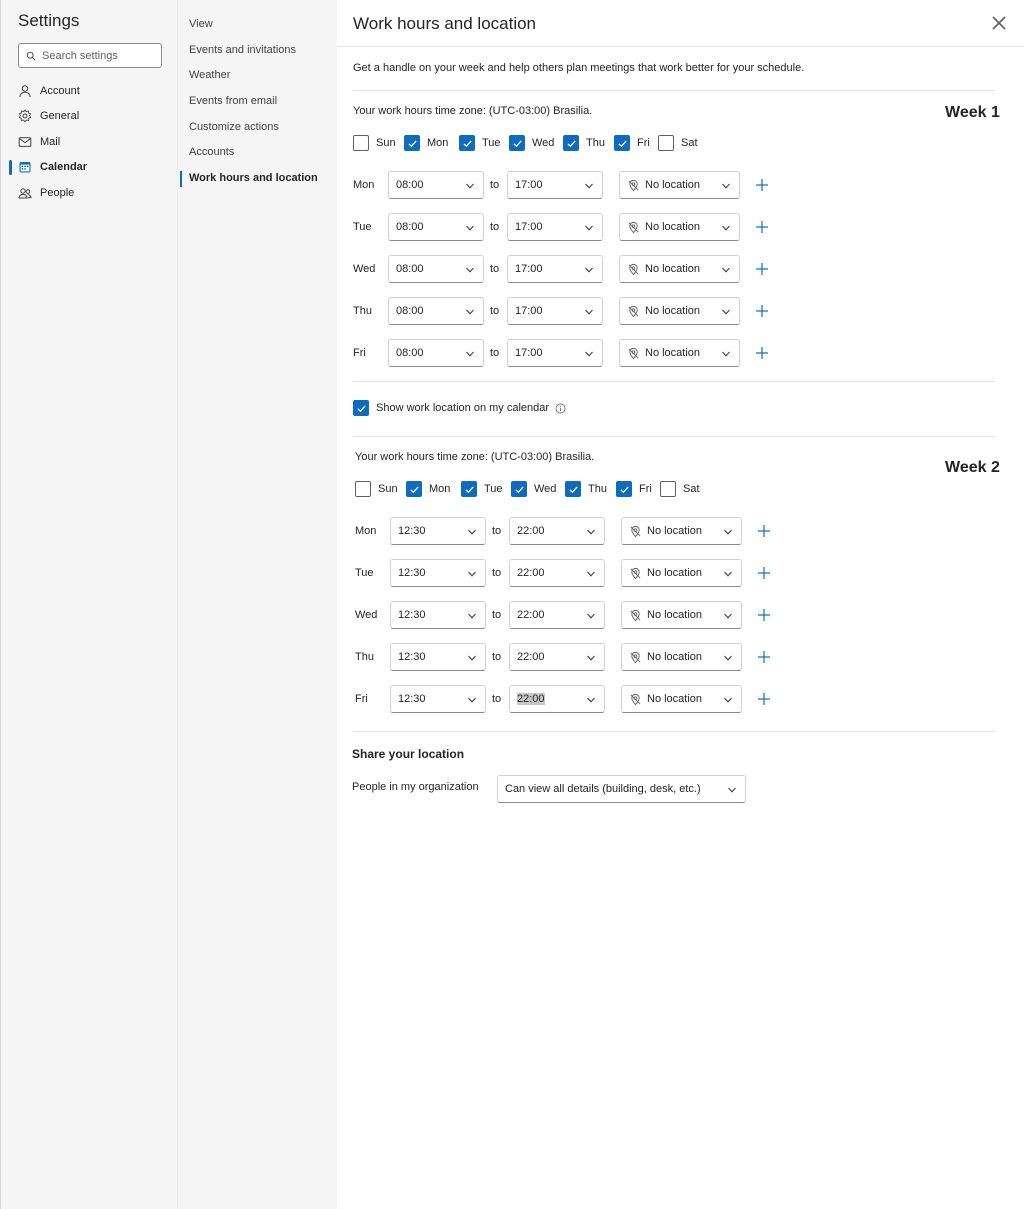  What do you see at coordinates (560, 408) in the screenshot?
I see `info-icon` at bounding box center [560, 408].